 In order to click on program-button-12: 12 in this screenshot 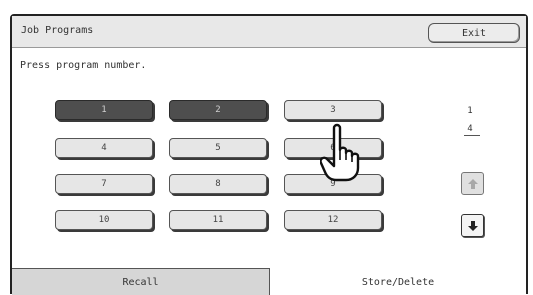, I will do `click(333, 220)`.